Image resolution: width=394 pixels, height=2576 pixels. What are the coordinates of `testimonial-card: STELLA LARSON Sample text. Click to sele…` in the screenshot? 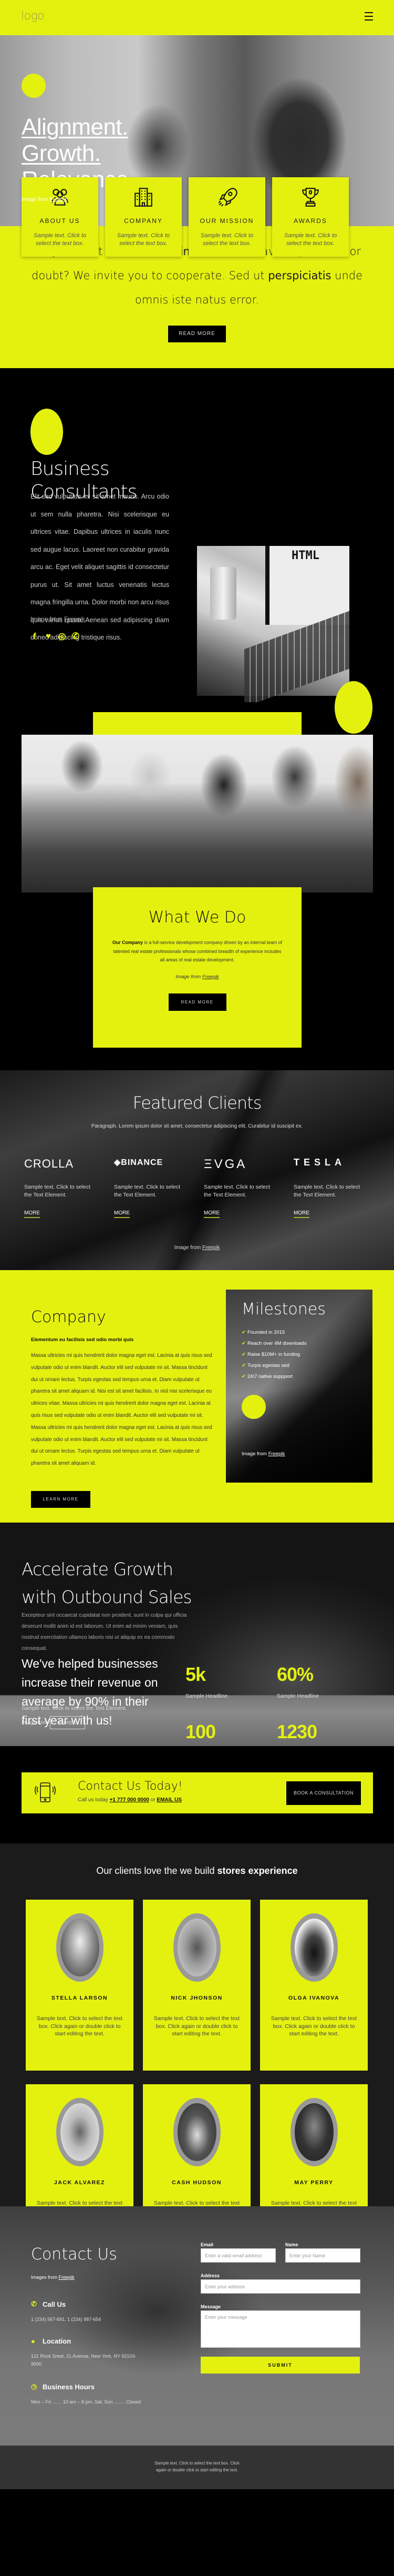 It's located at (79, 1986).